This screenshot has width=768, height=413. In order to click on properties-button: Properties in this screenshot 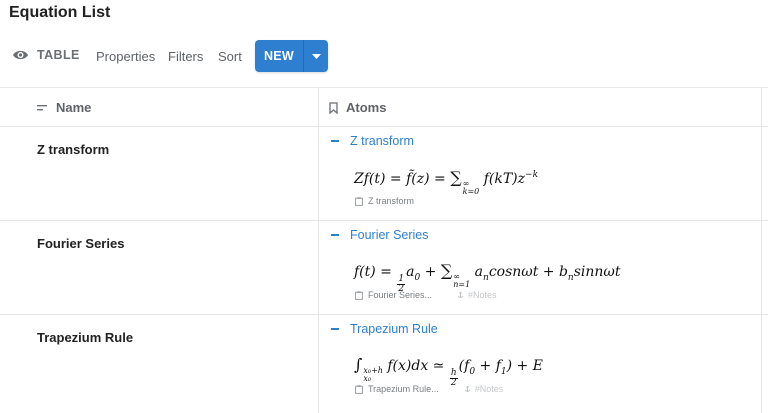, I will do `click(125, 56)`.